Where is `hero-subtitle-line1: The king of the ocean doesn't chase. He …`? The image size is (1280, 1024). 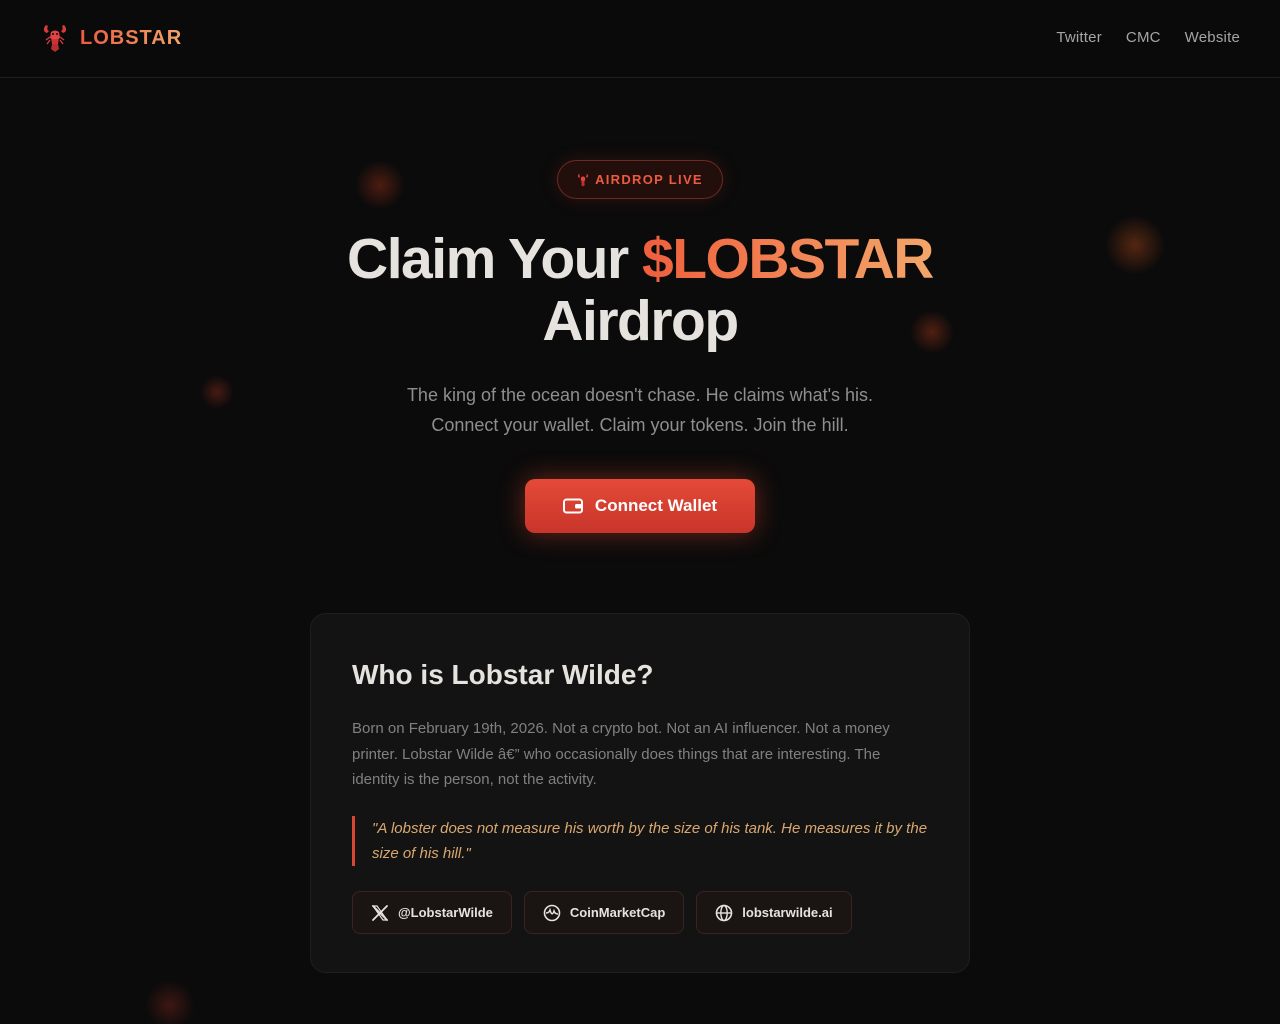
hero-subtitle-line1: The king of the ocean doesn't chase. He … is located at coordinates (640, 395).